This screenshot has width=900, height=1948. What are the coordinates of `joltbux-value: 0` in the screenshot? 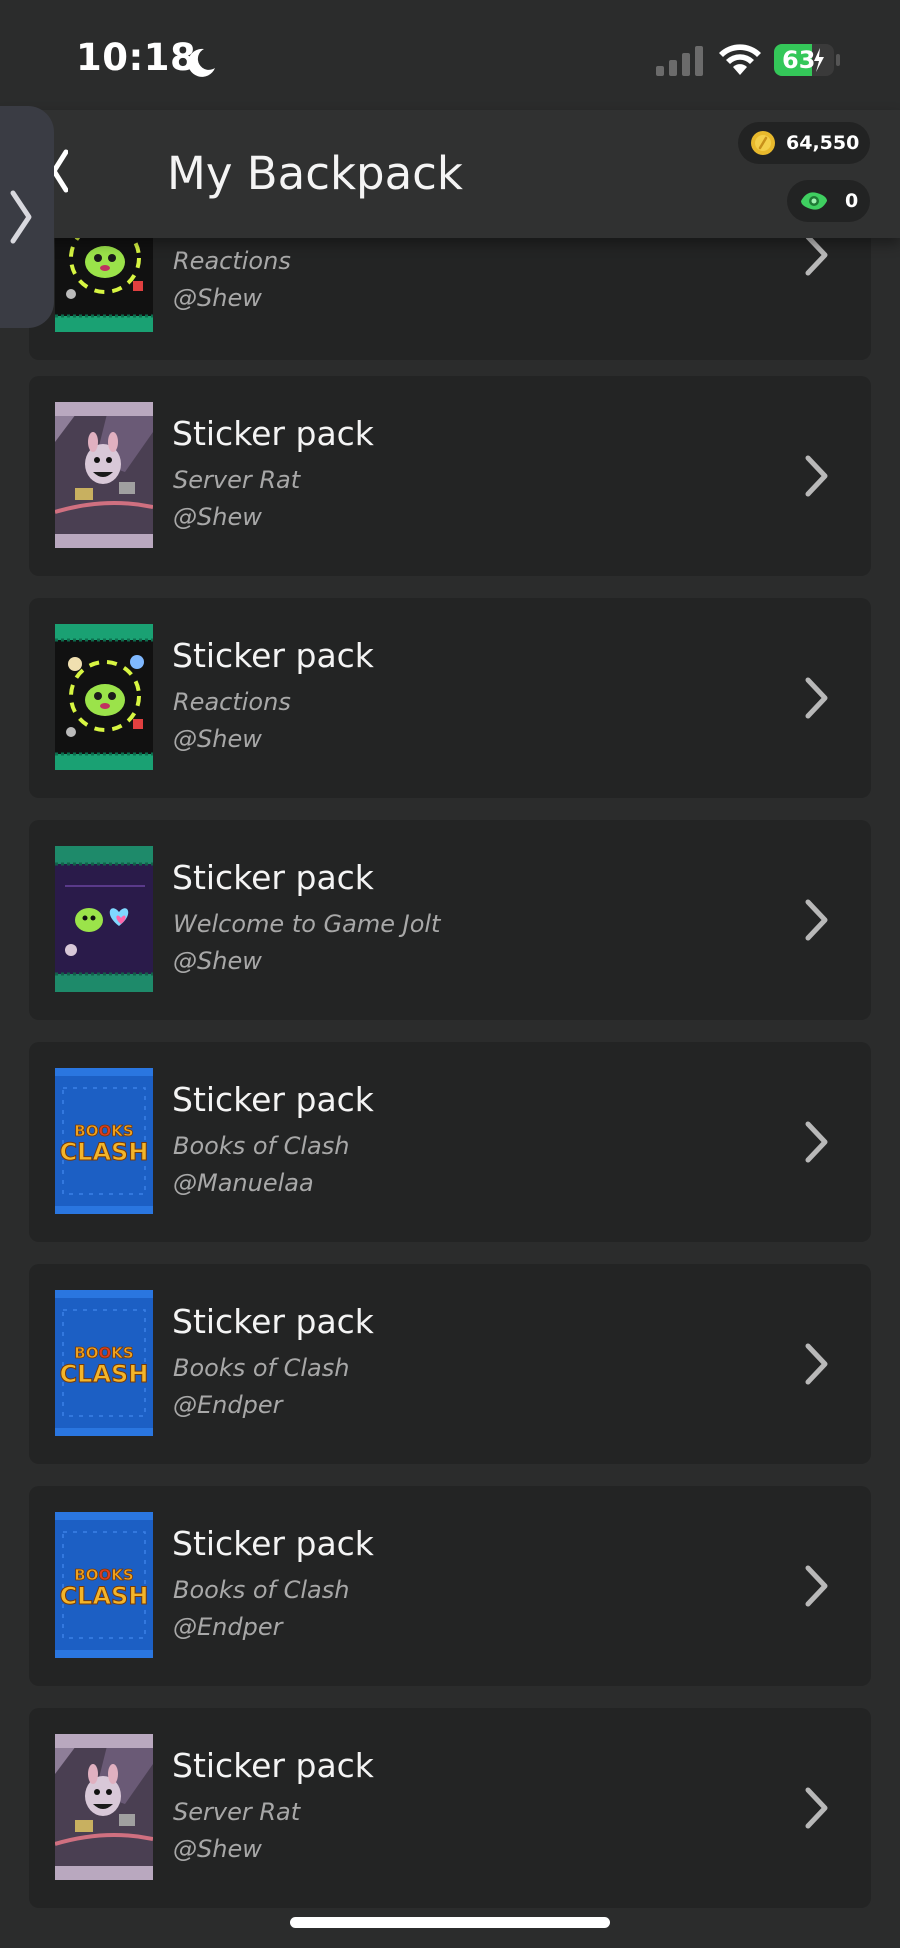 It's located at (852, 201).